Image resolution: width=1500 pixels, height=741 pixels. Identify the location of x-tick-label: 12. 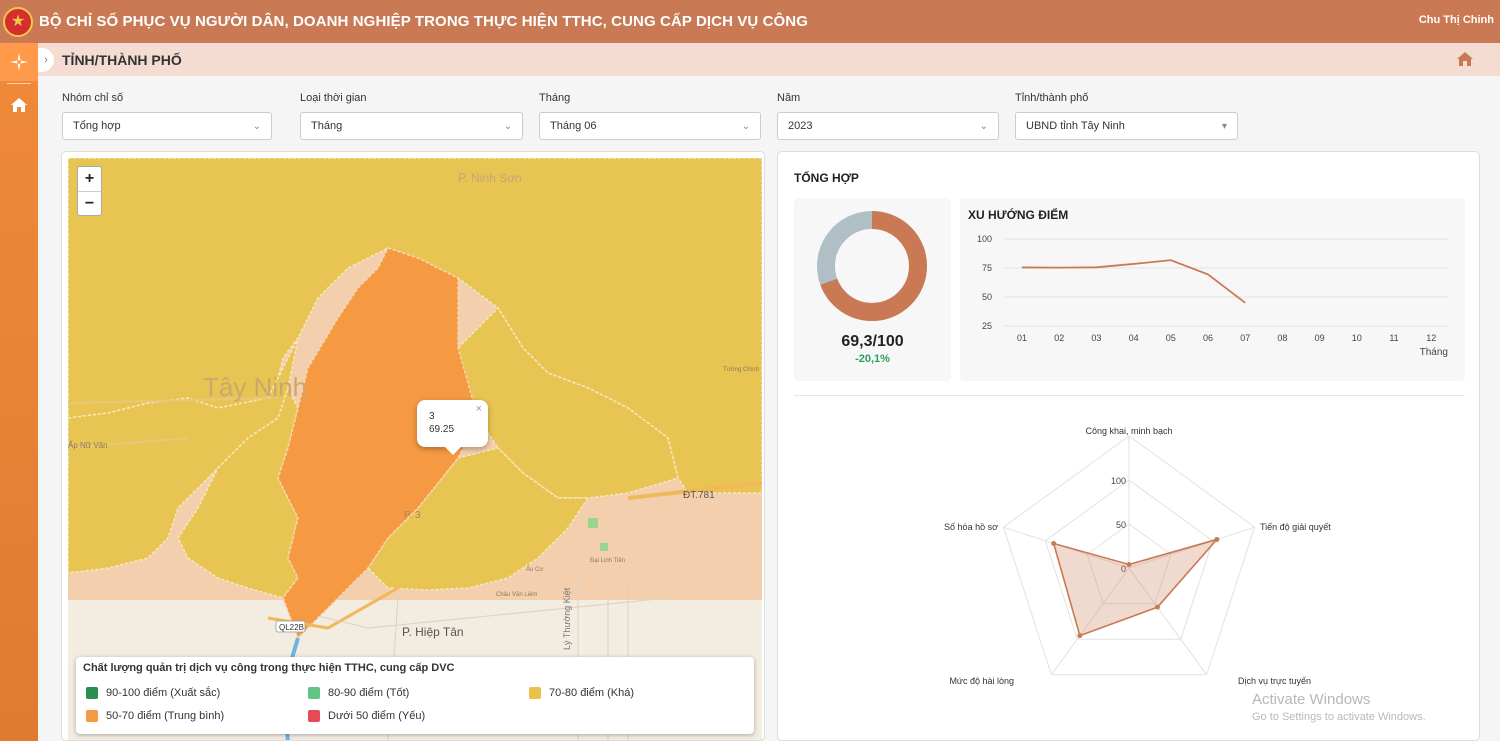
(1431, 338).